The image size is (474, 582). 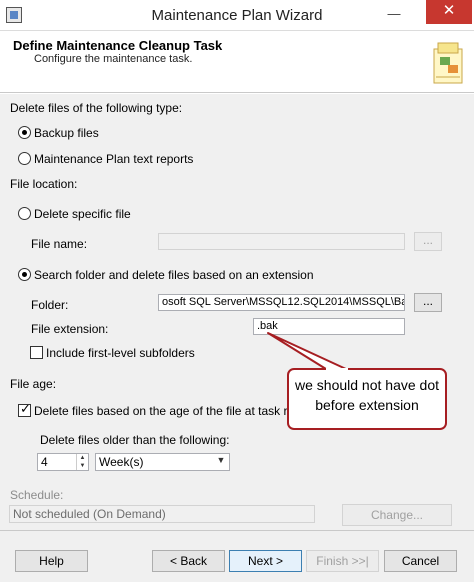 I want to click on callout-joint, so click(x=337, y=369).